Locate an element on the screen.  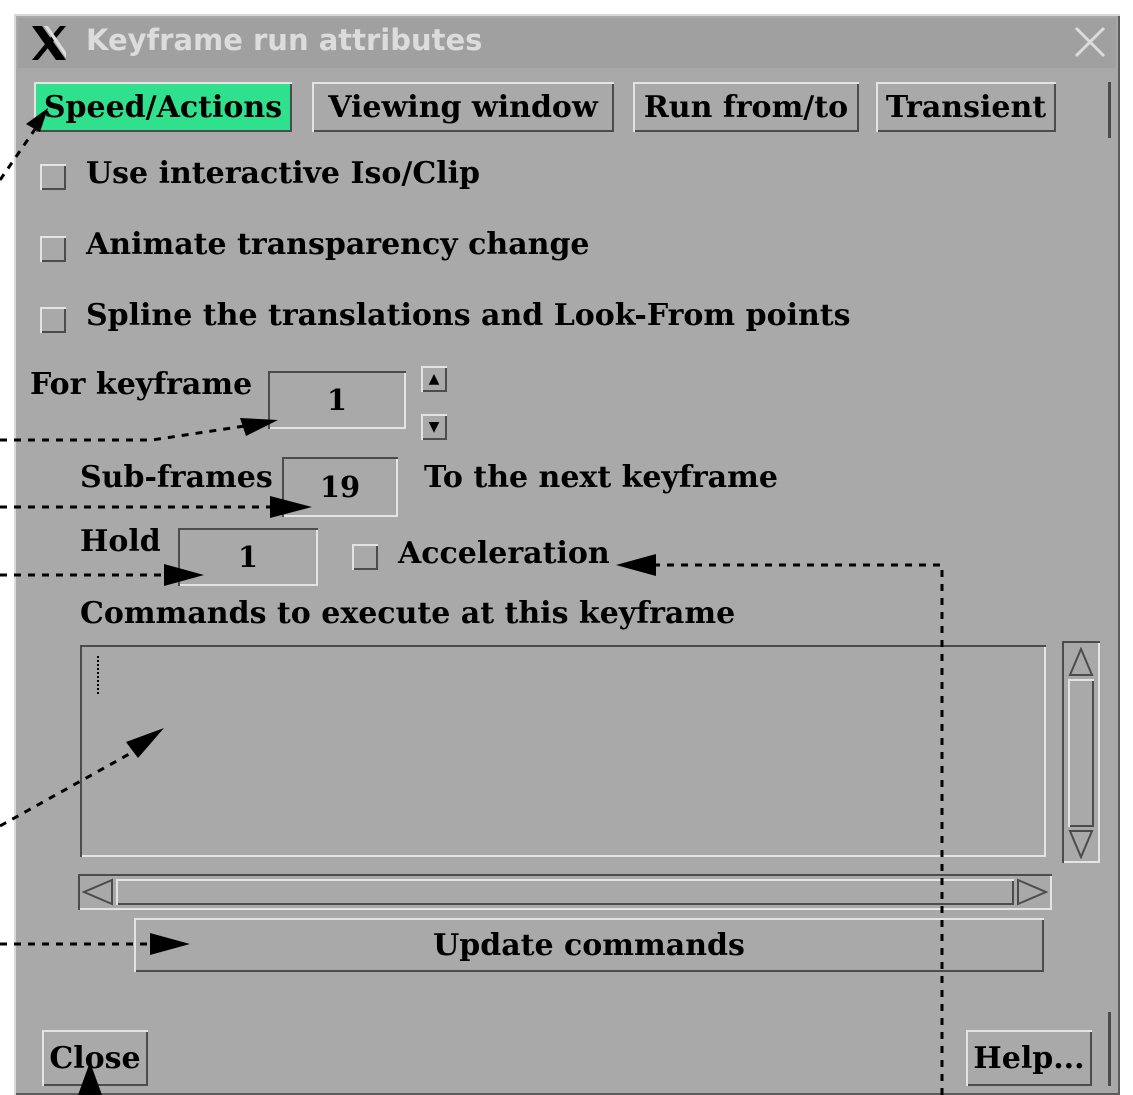
update-commands-button: Update commands is located at coordinates (589, 945).